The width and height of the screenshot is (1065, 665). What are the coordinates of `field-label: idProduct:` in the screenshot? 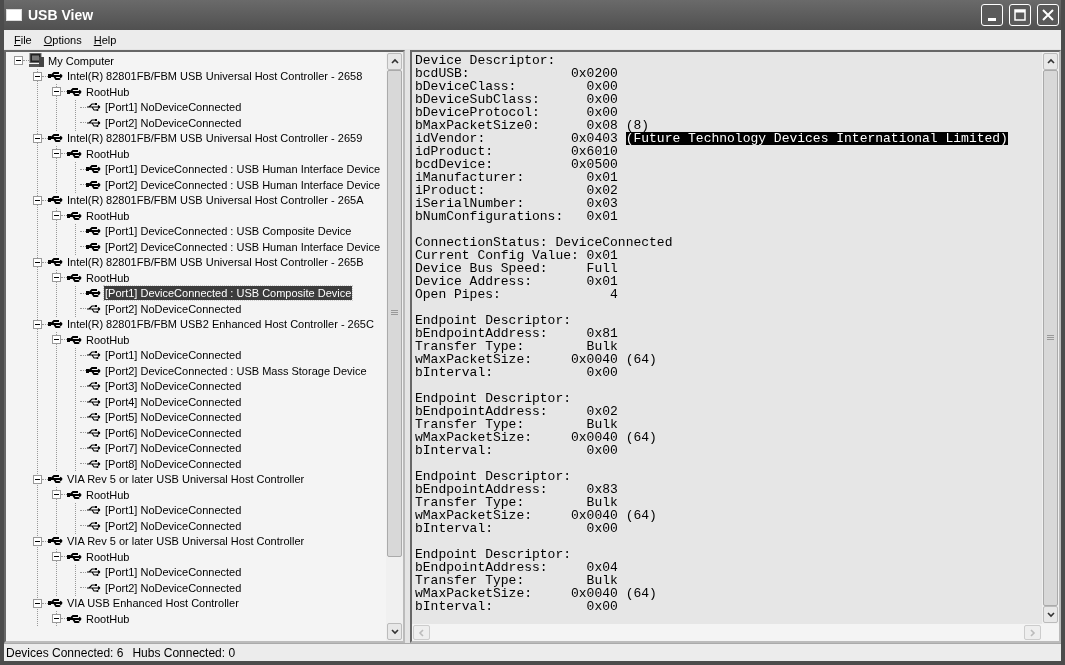 It's located at (454, 151).